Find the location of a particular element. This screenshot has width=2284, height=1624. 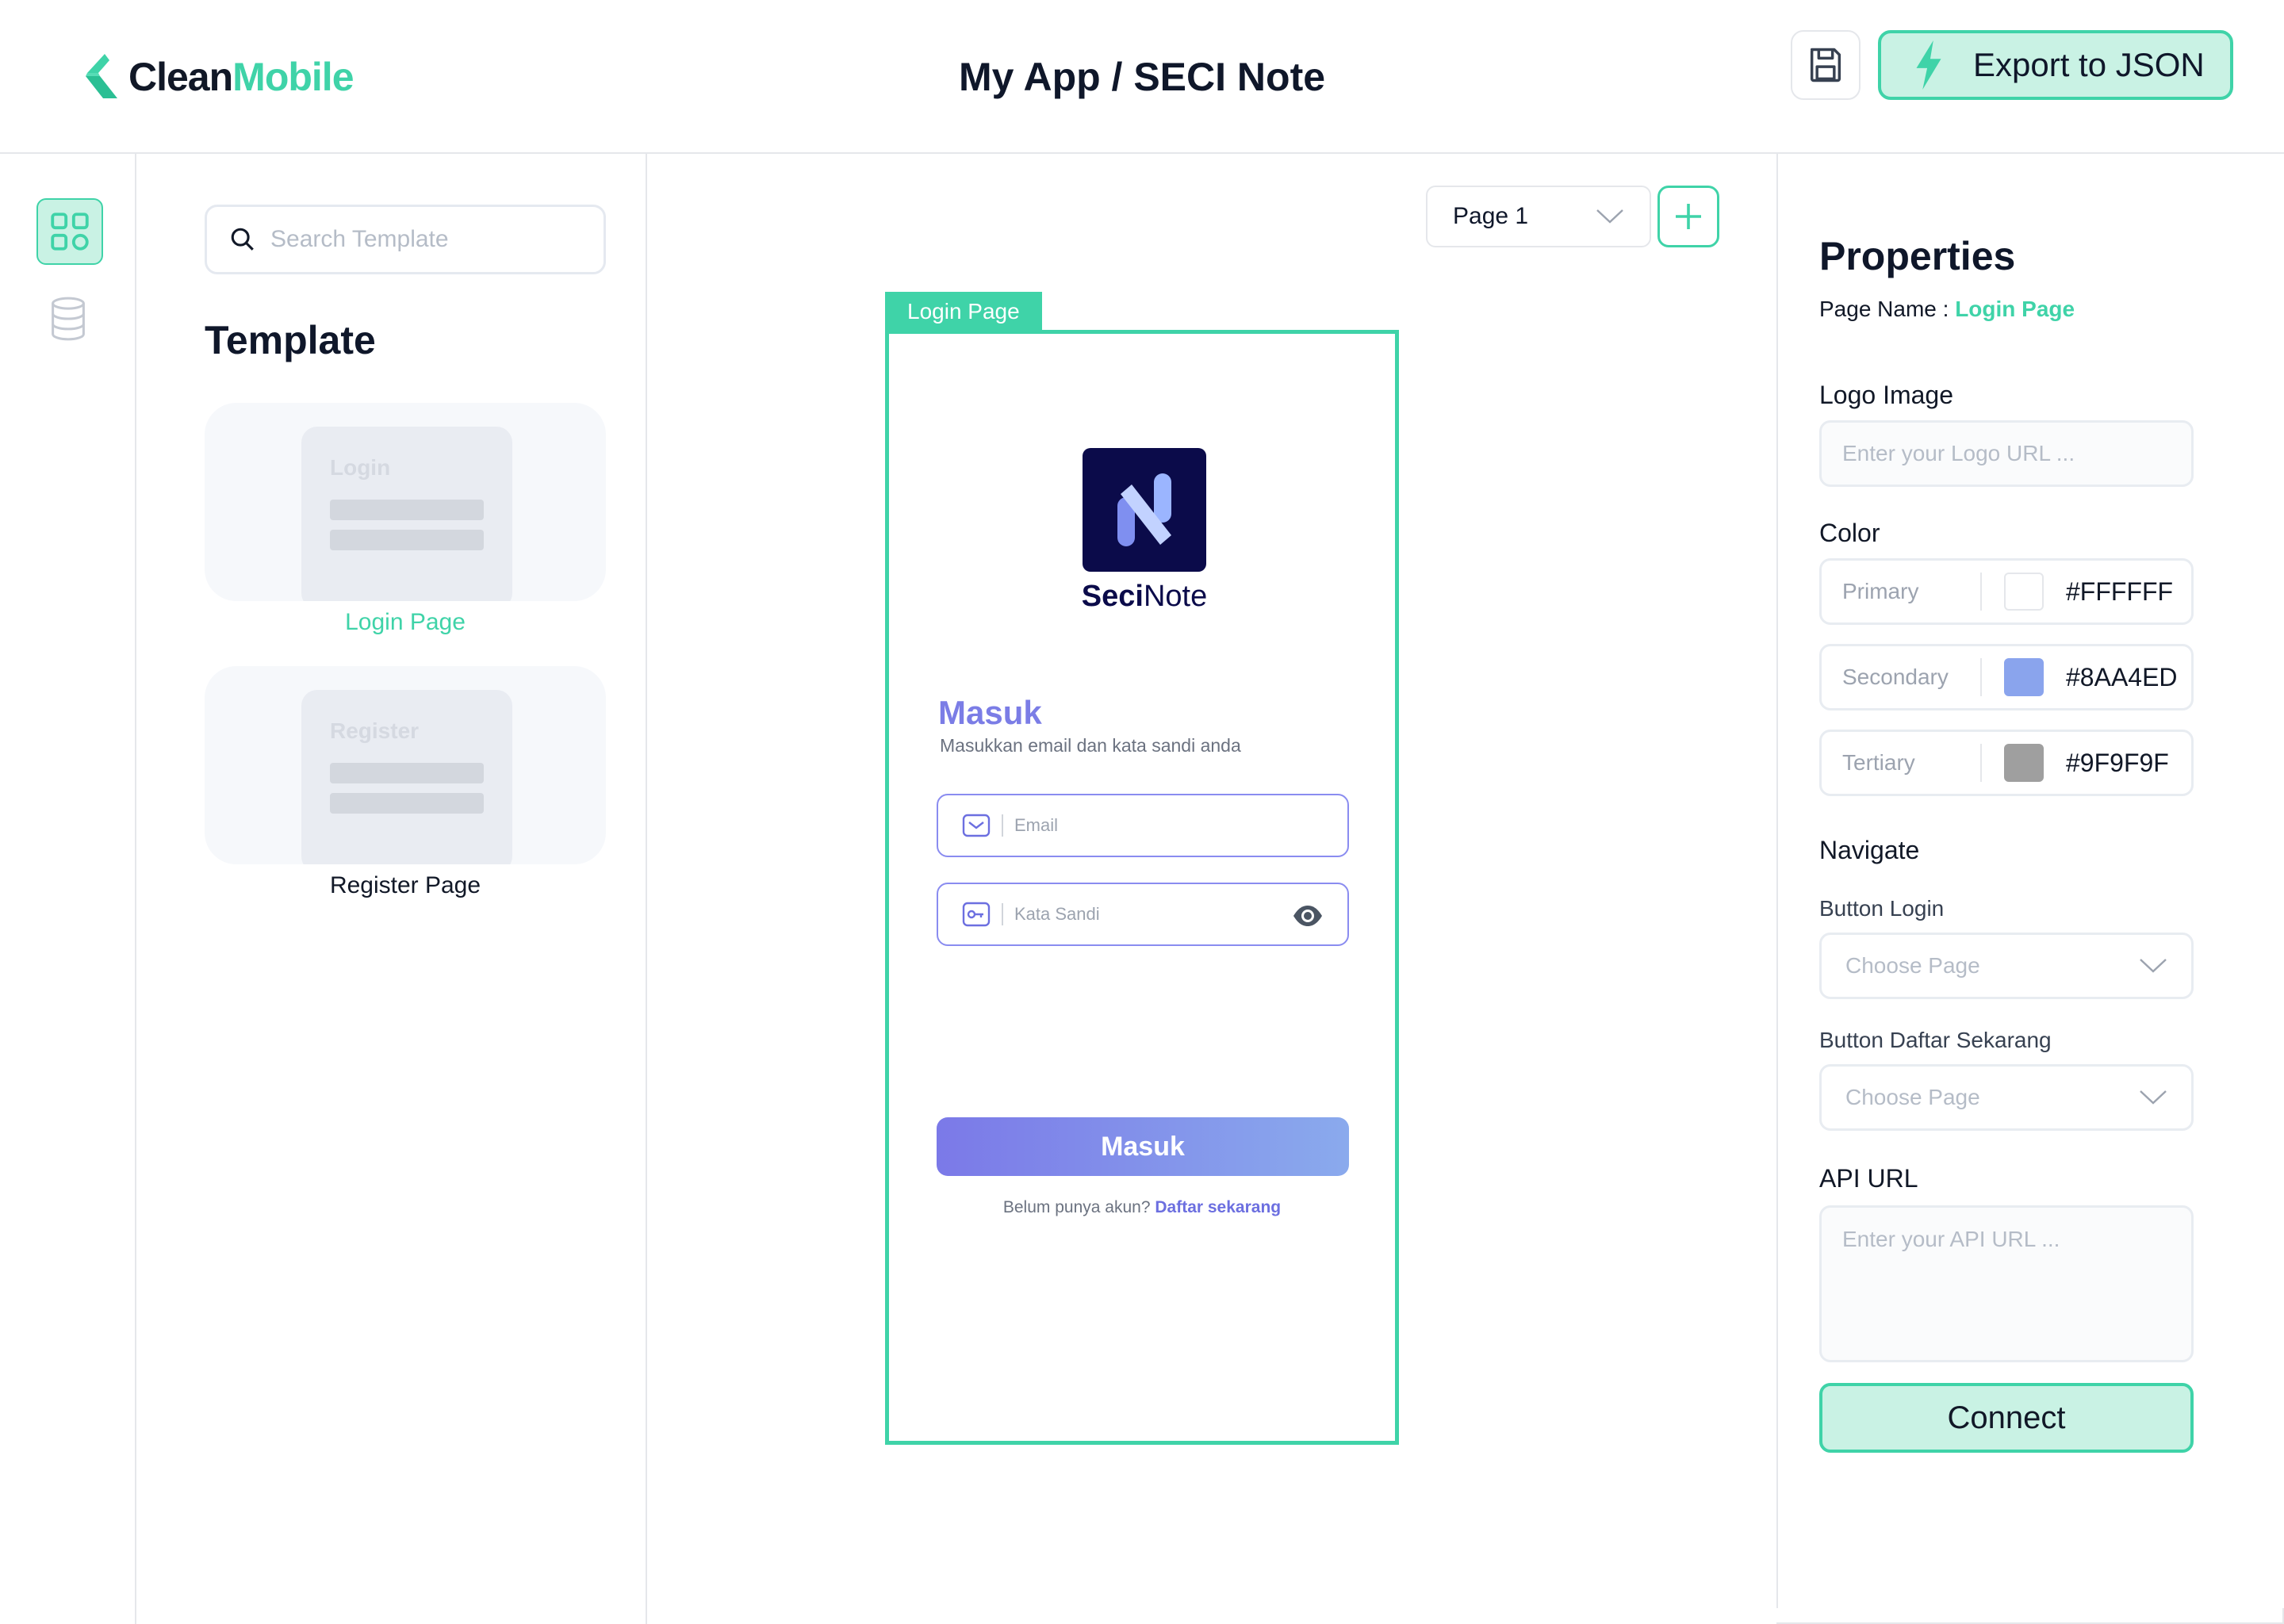

button-login-select-value: Choose Page is located at coordinates (1912, 965).